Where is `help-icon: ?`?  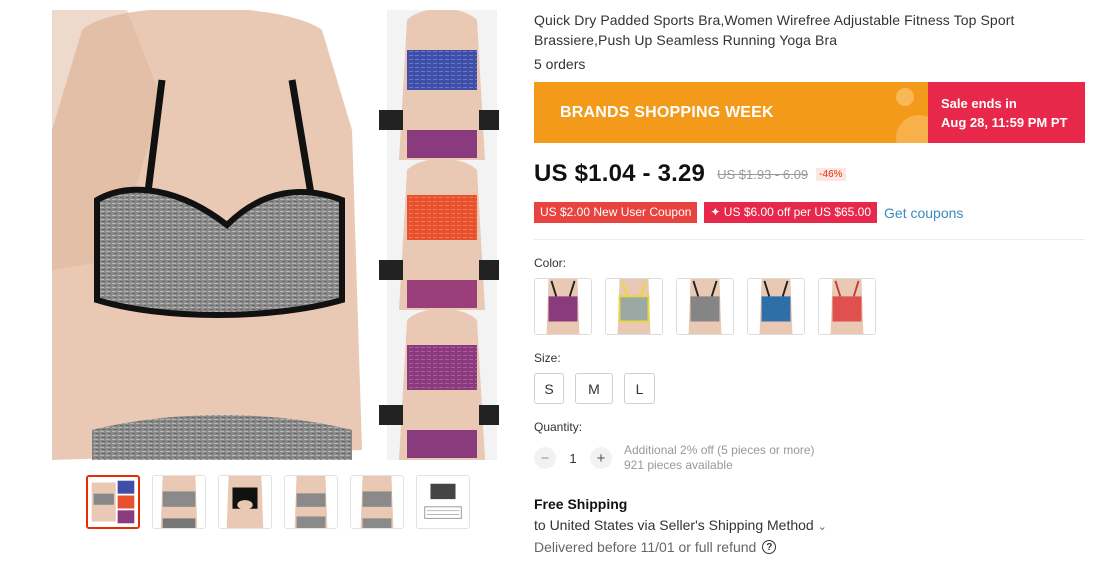 help-icon: ? is located at coordinates (769, 547).